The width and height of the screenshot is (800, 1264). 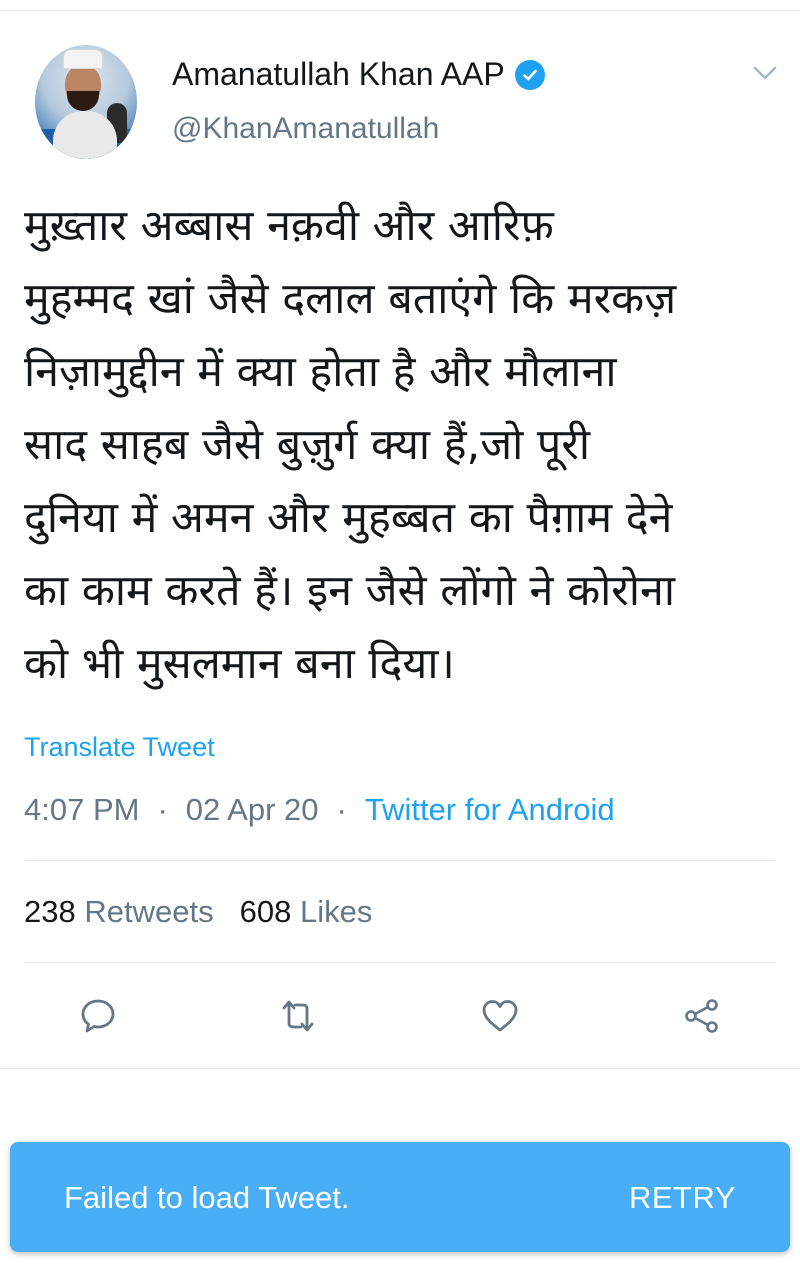 What do you see at coordinates (529, 74) in the screenshot?
I see `verified-badge-icon` at bounding box center [529, 74].